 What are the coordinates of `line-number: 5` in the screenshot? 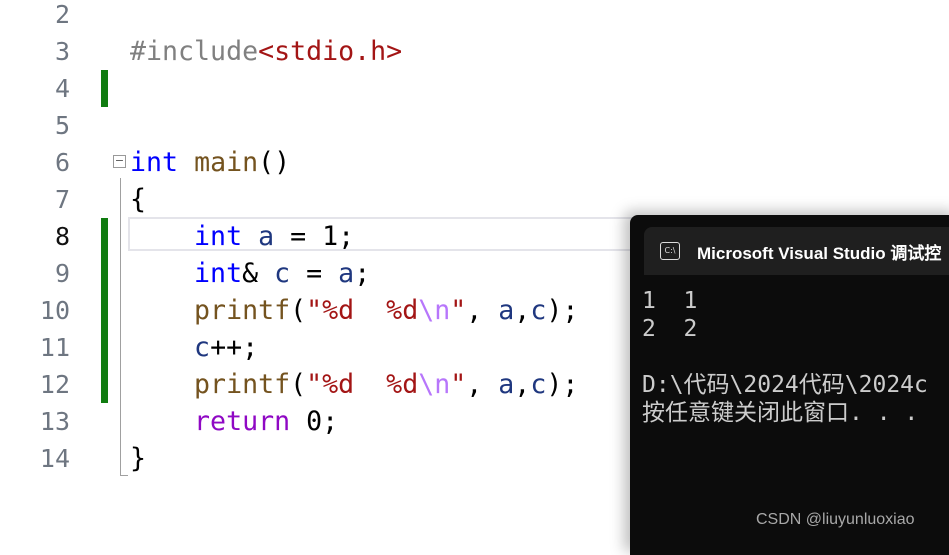 It's located at (62, 125).